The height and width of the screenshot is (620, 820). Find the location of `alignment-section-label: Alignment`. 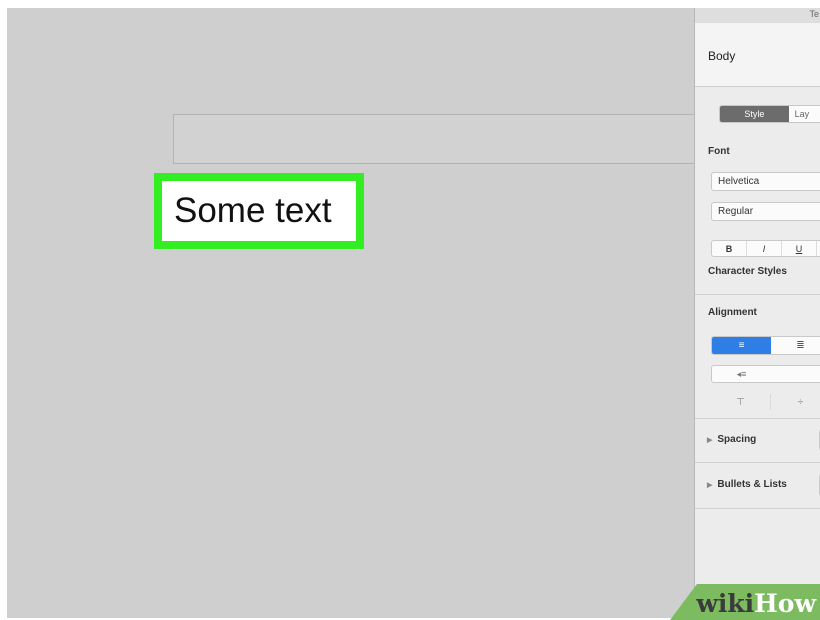

alignment-section-label: Alignment is located at coordinates (732, 312).